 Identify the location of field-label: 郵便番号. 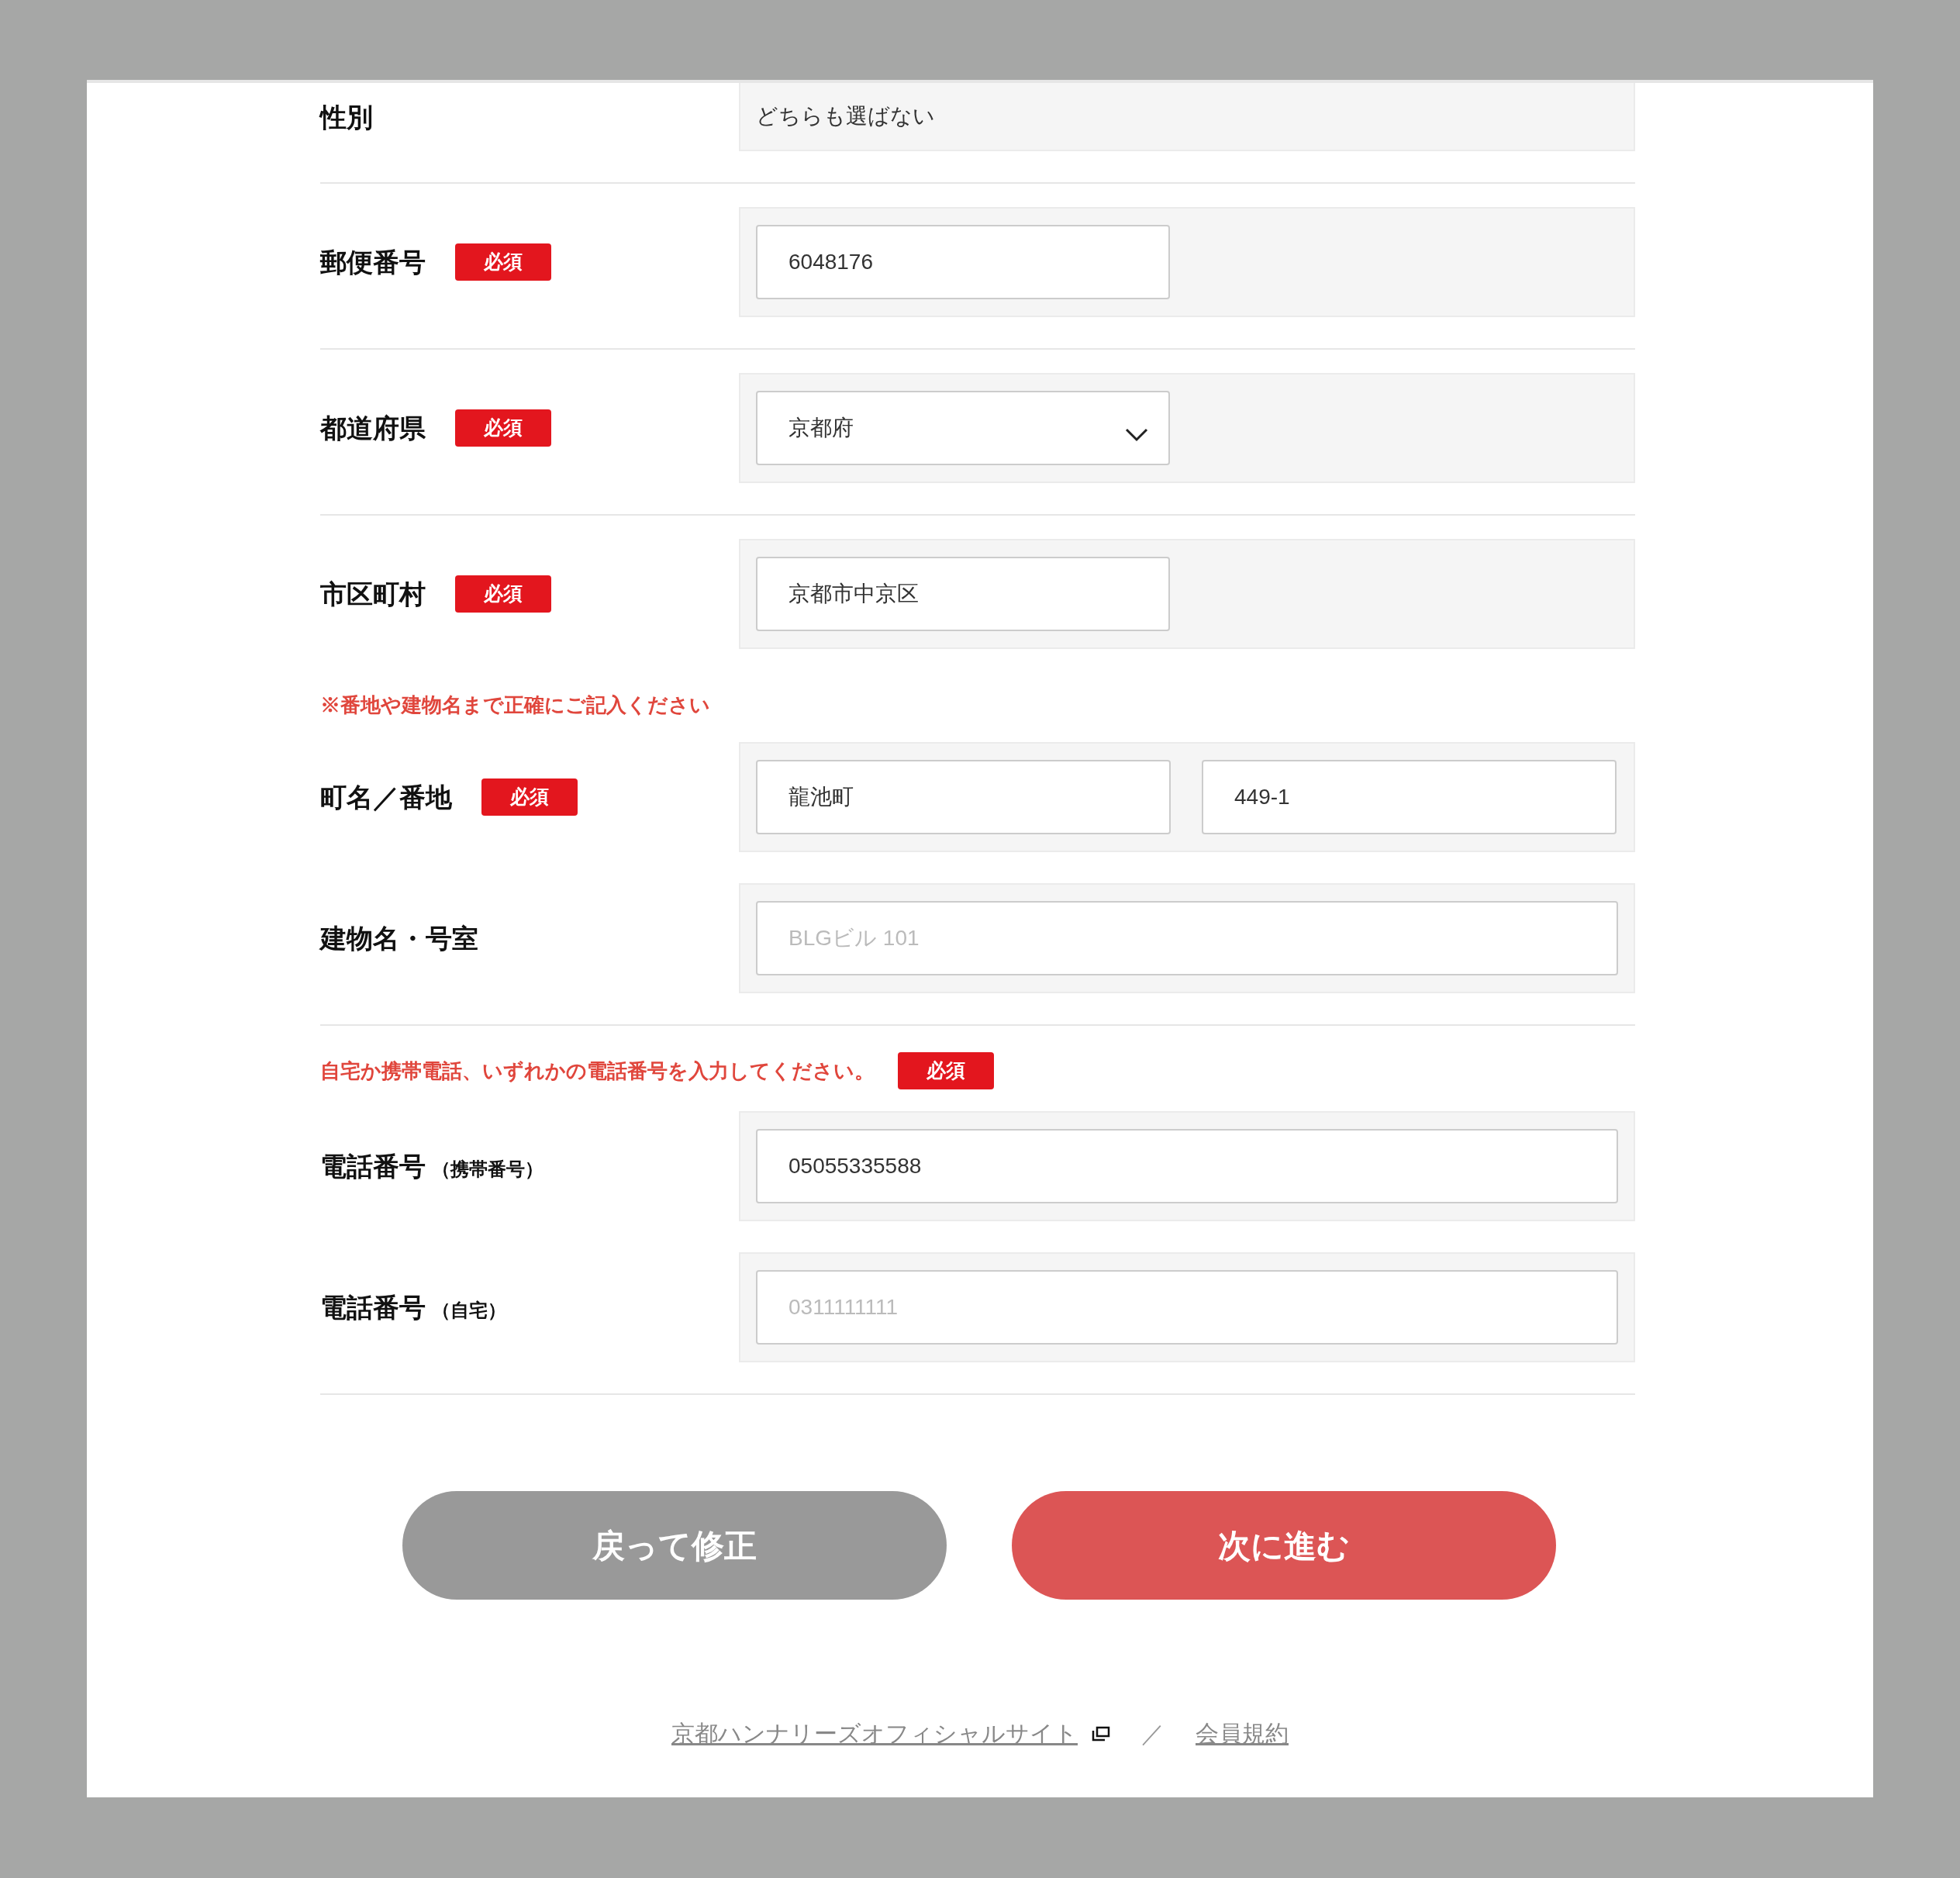
(373, 262).